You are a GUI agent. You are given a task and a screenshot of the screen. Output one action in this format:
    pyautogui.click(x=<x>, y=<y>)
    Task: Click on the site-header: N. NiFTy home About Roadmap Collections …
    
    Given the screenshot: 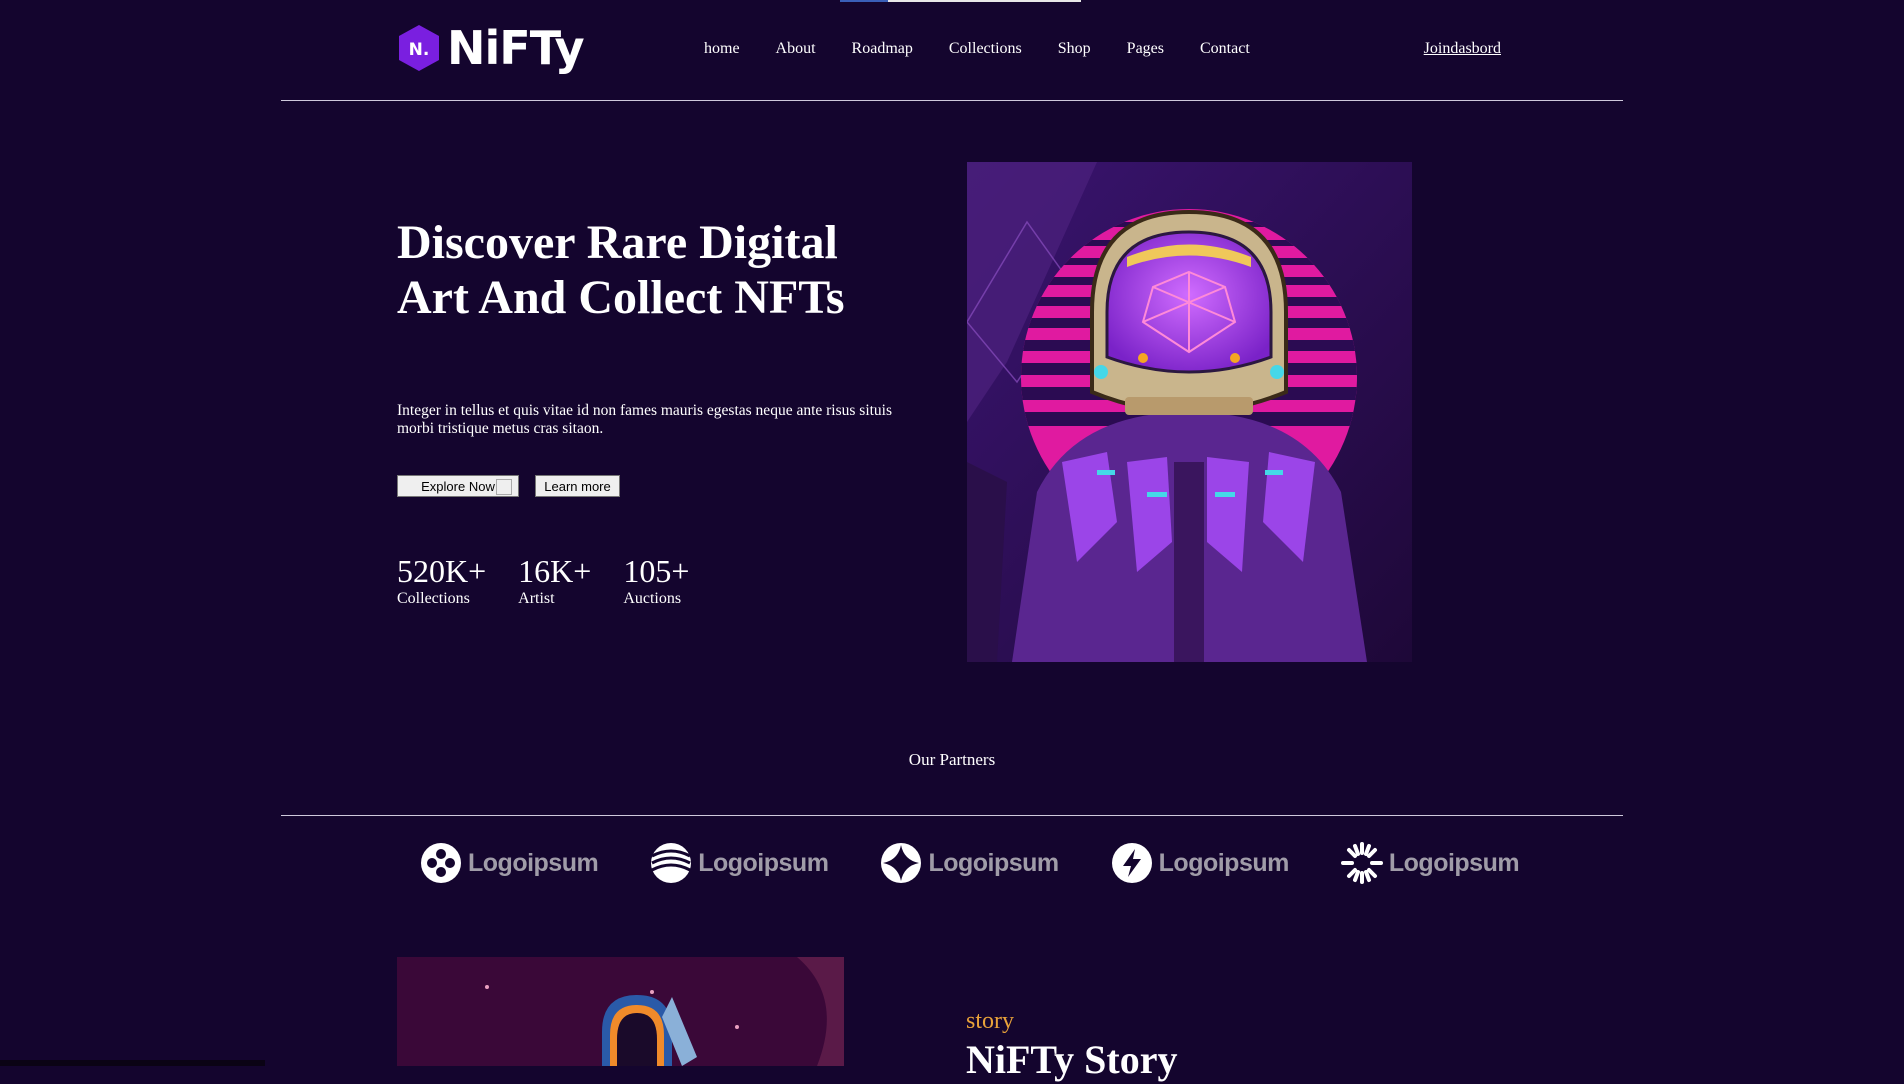 What is the action you would take?
    pyautogui.click(x=952, y=50)
    